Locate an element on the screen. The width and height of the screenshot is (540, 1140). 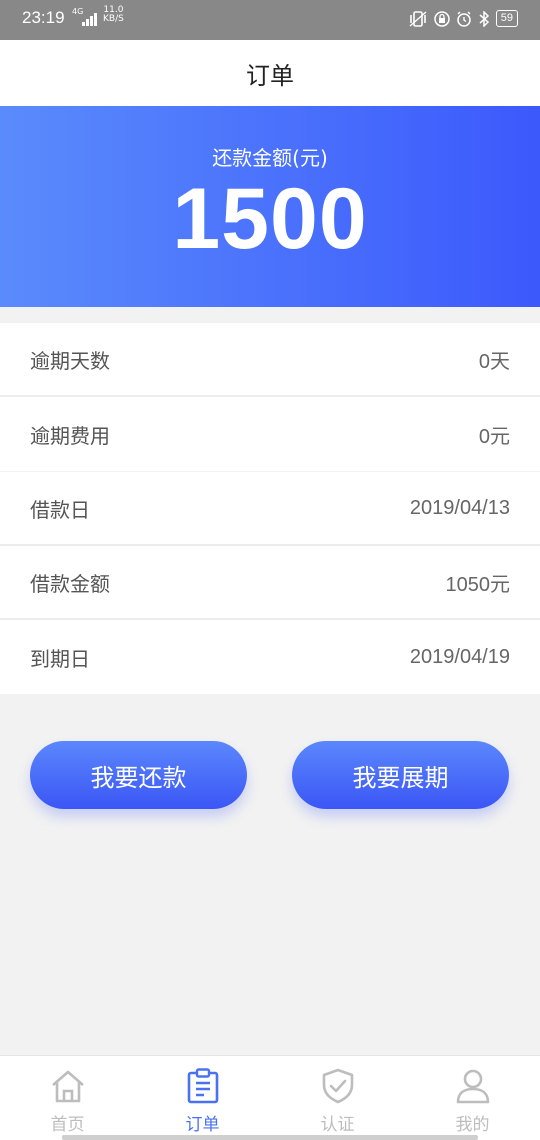
repayment-amount: 1500 is located at coordinates (270, 219).